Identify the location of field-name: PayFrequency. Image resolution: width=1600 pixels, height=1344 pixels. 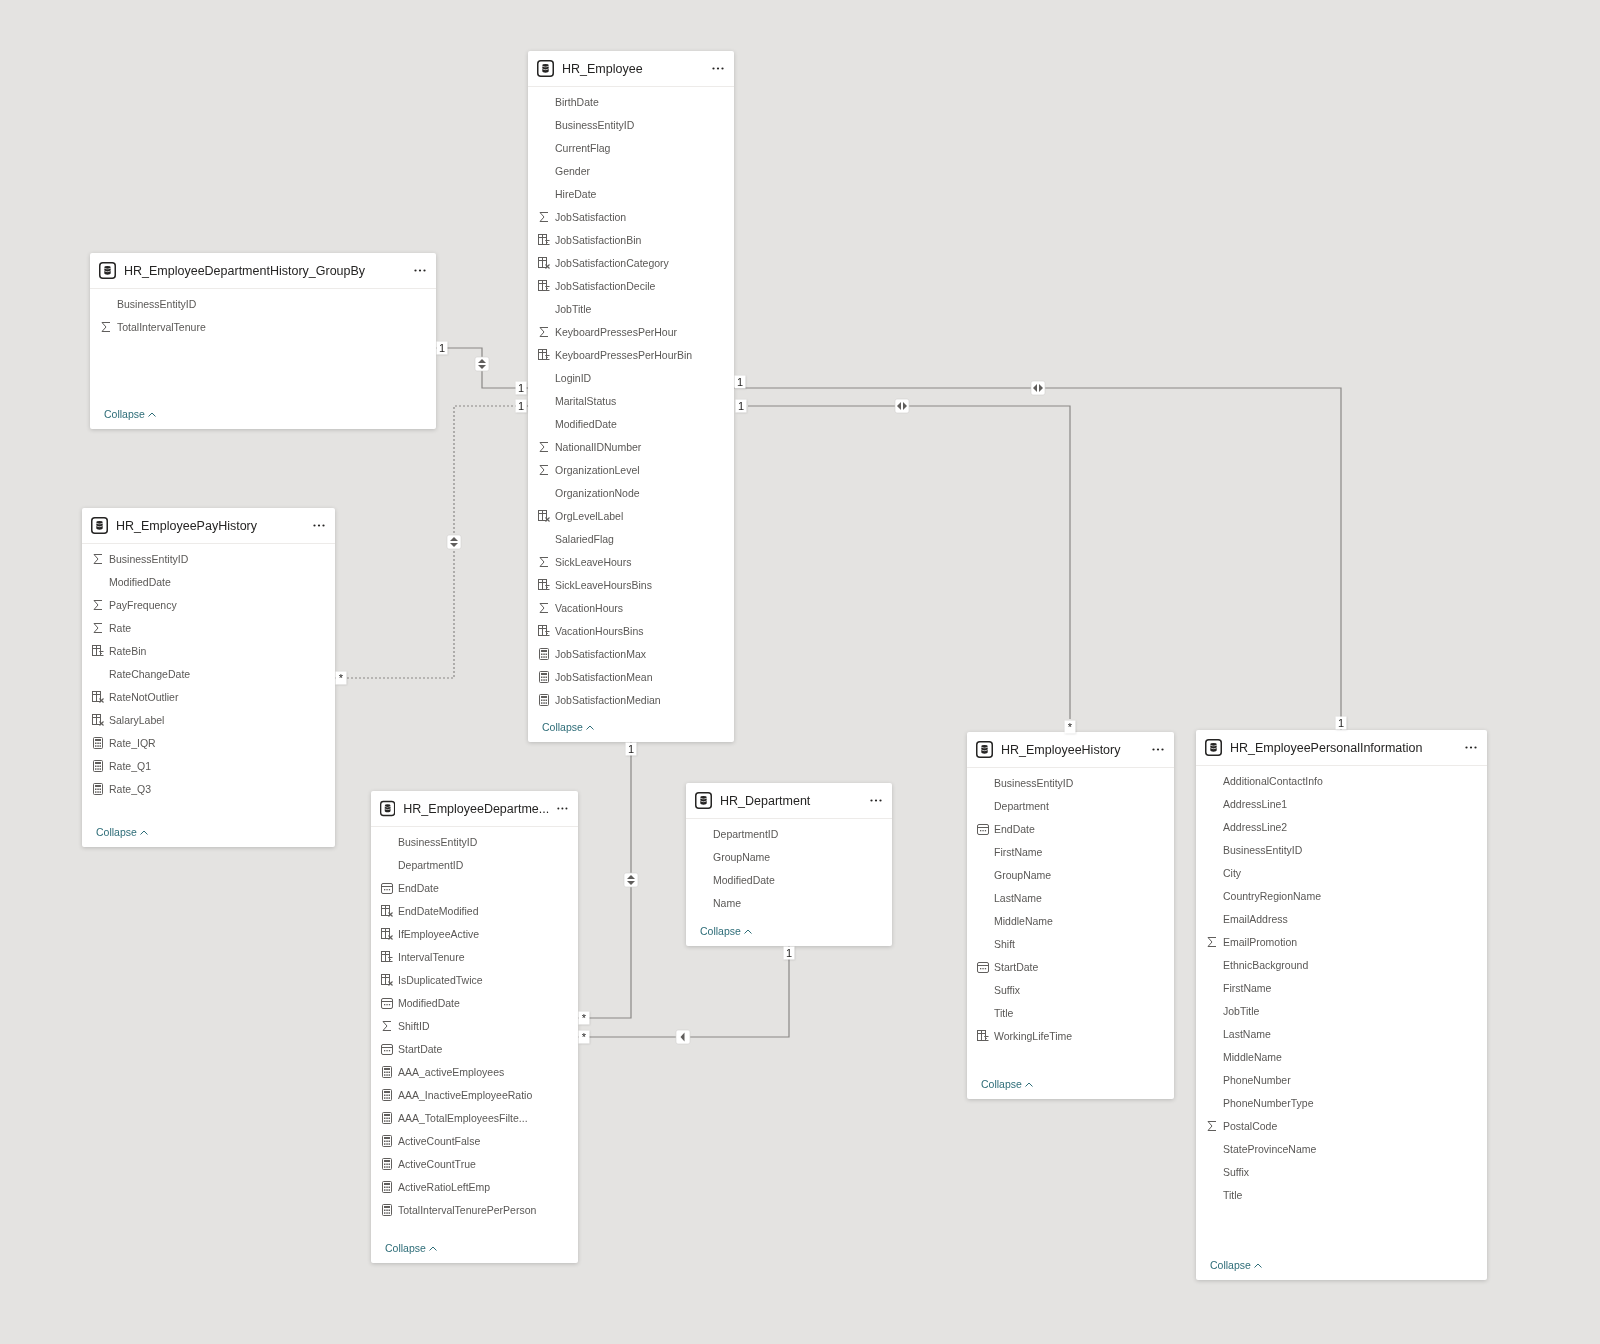
(143, 604).